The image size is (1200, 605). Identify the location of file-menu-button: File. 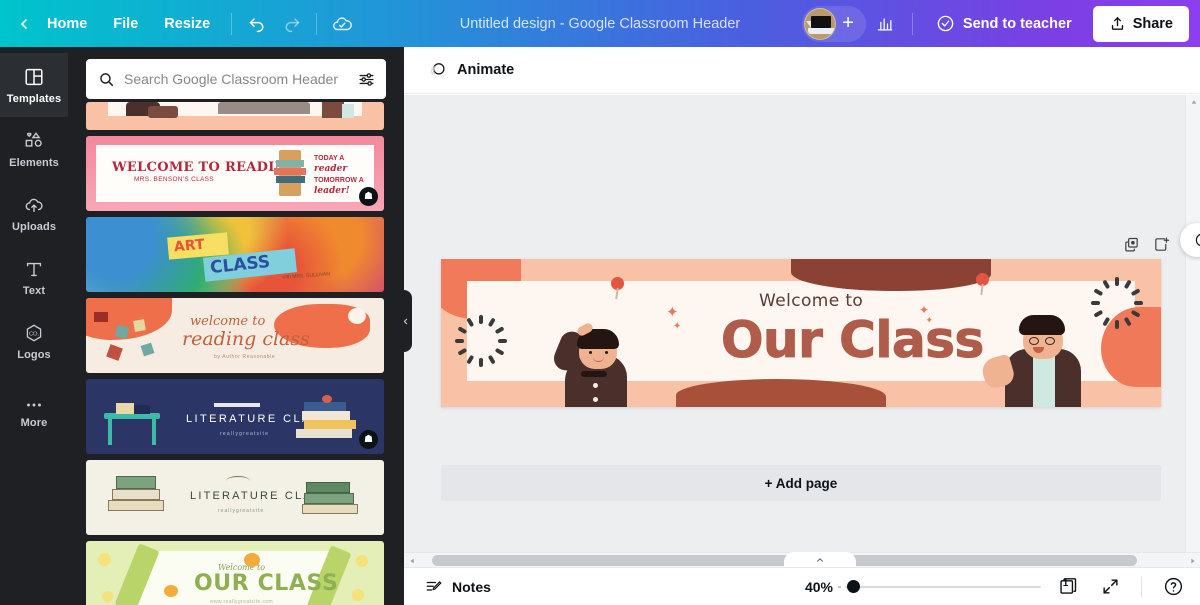
(125, 24).